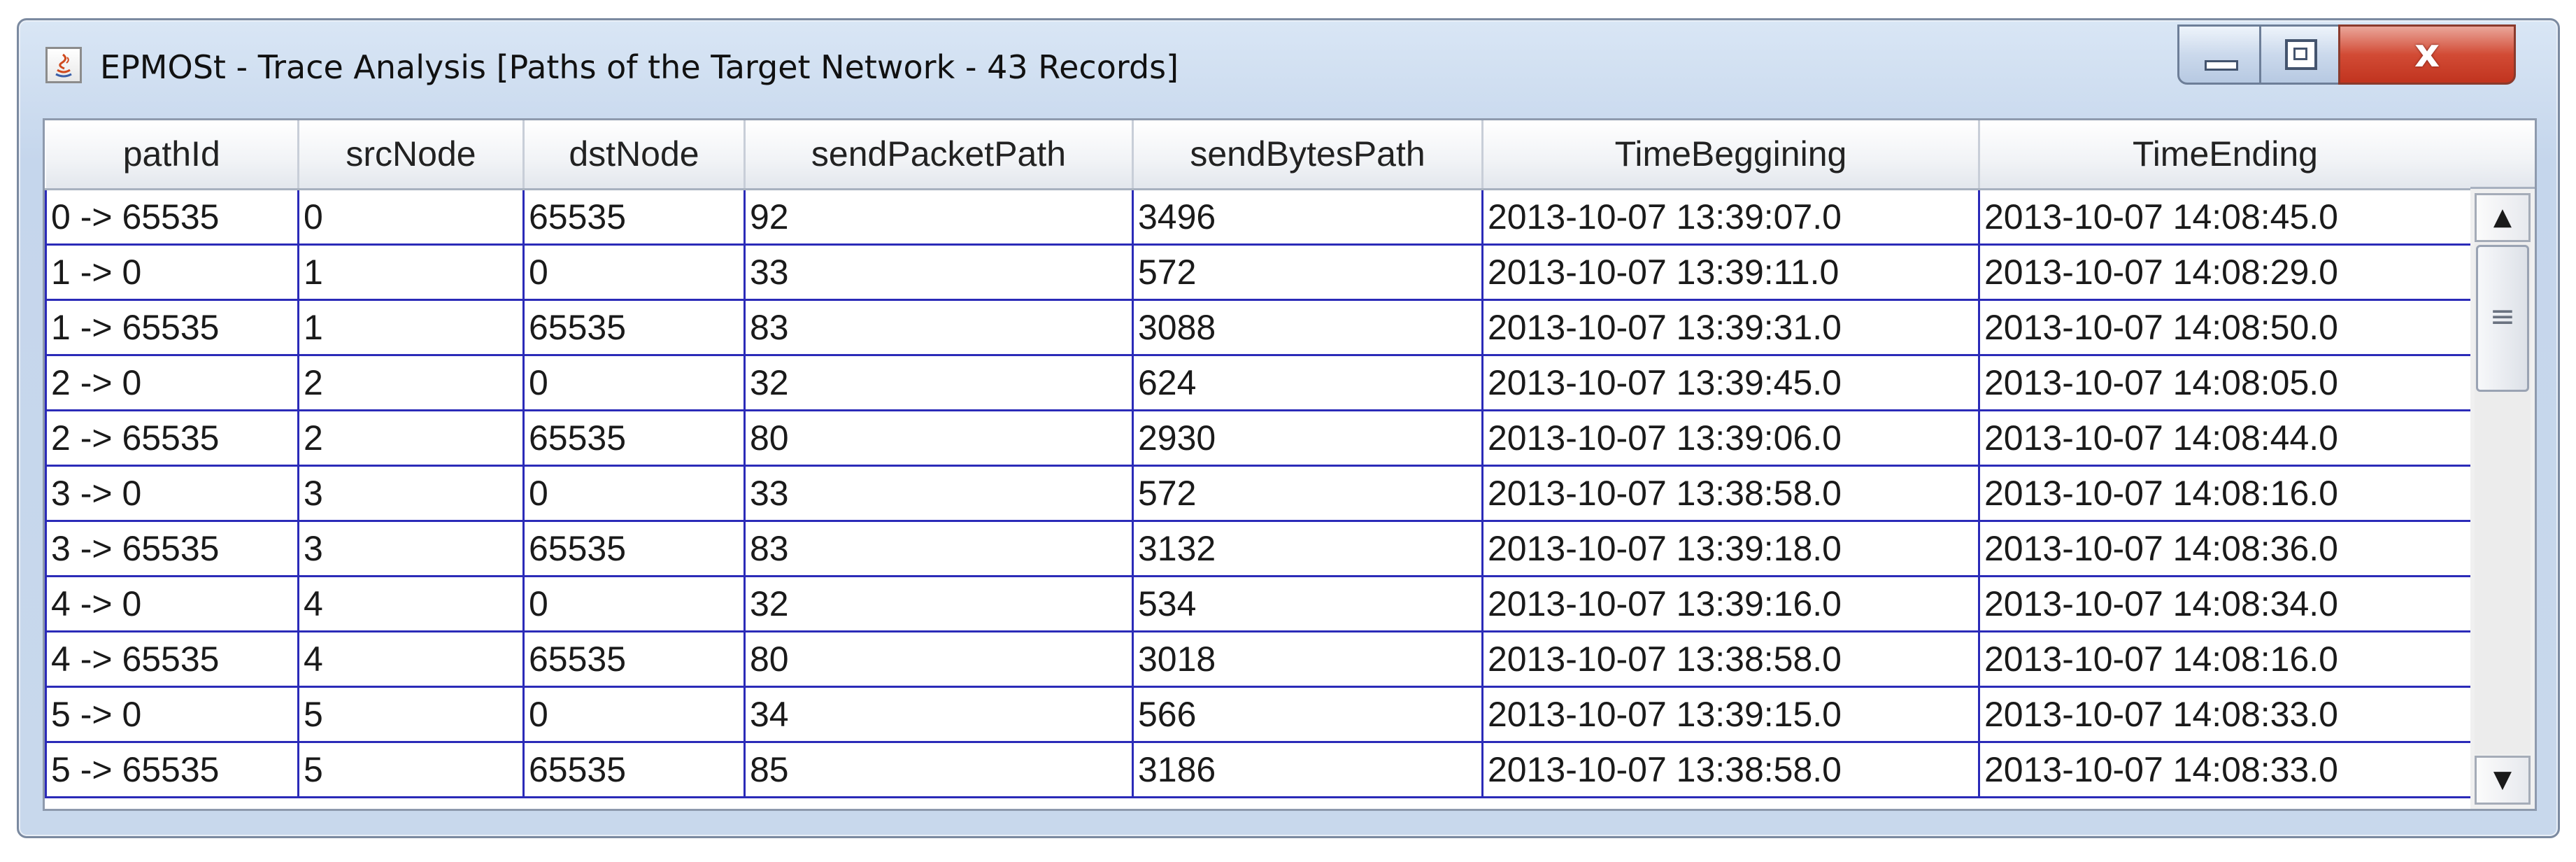 This screenshot has height=862, width=2576. I want to click on table-cell-timebeggining: 2013-10-07 13:39:11.0, so click(1730, 272).